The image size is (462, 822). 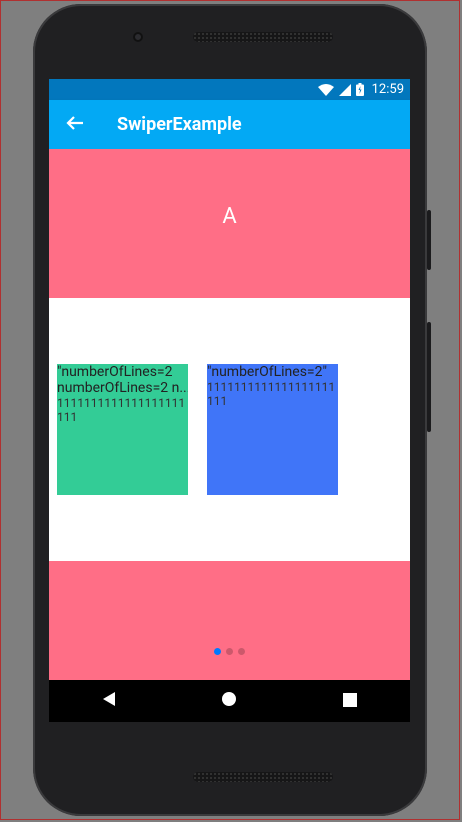 I want to click on back-triangle-icon, so click(x=109, y=701).